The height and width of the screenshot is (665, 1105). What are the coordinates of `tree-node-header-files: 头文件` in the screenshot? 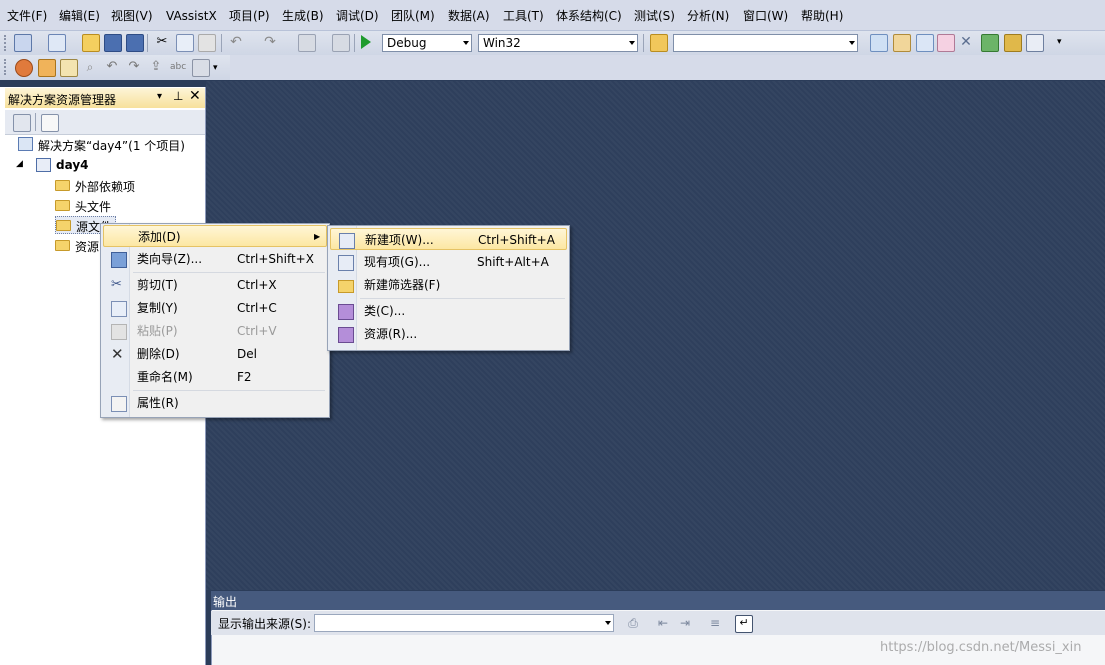 It's located at (130, 206).